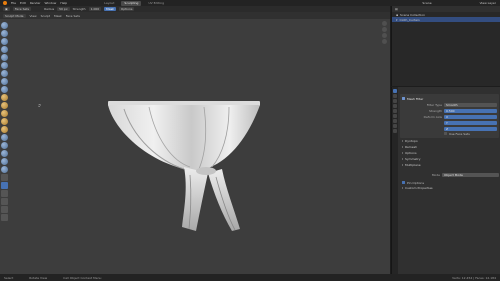 The image size is (500, 281). I want to click on outliner-row-object: ▾ Cloth_Curtain, so click(446, 19).